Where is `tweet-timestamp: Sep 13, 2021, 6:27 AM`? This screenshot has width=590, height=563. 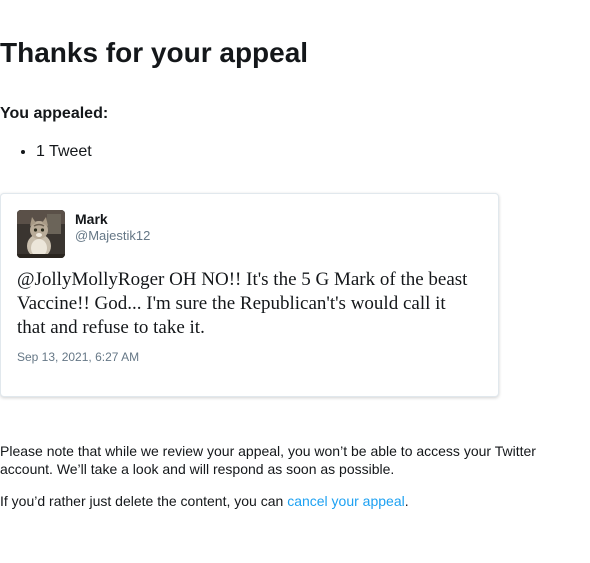
tweet-timestamp: Sep 13, 2021, 6:27 AM is located at coordinates (78, 357).